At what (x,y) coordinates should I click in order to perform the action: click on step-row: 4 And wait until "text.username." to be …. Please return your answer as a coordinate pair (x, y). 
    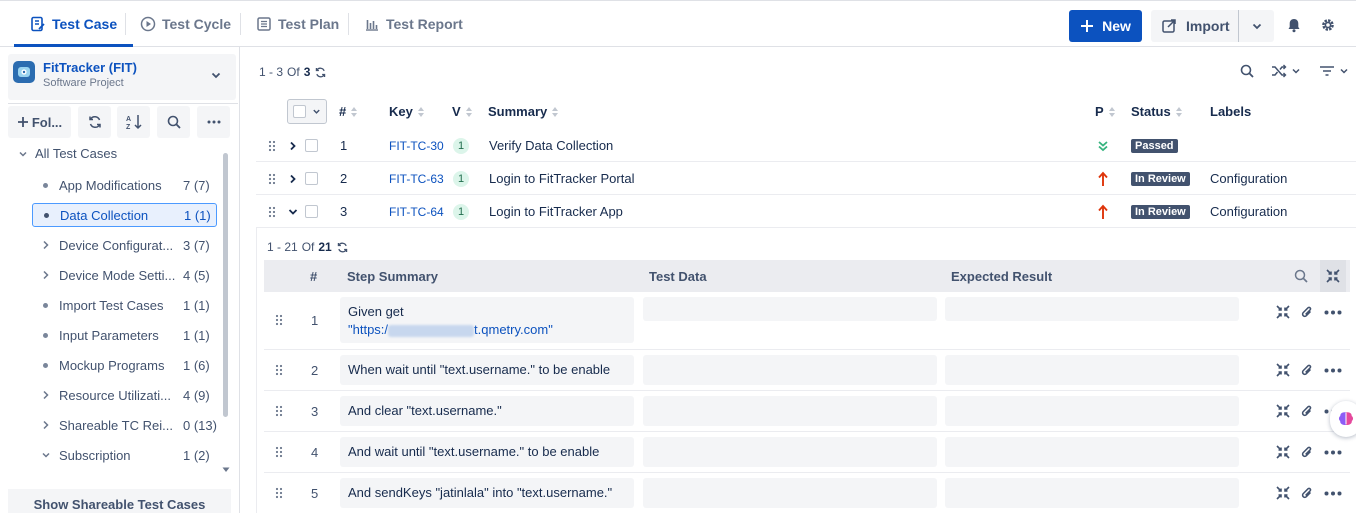
    Looking at the image, I should click on (807, 452).